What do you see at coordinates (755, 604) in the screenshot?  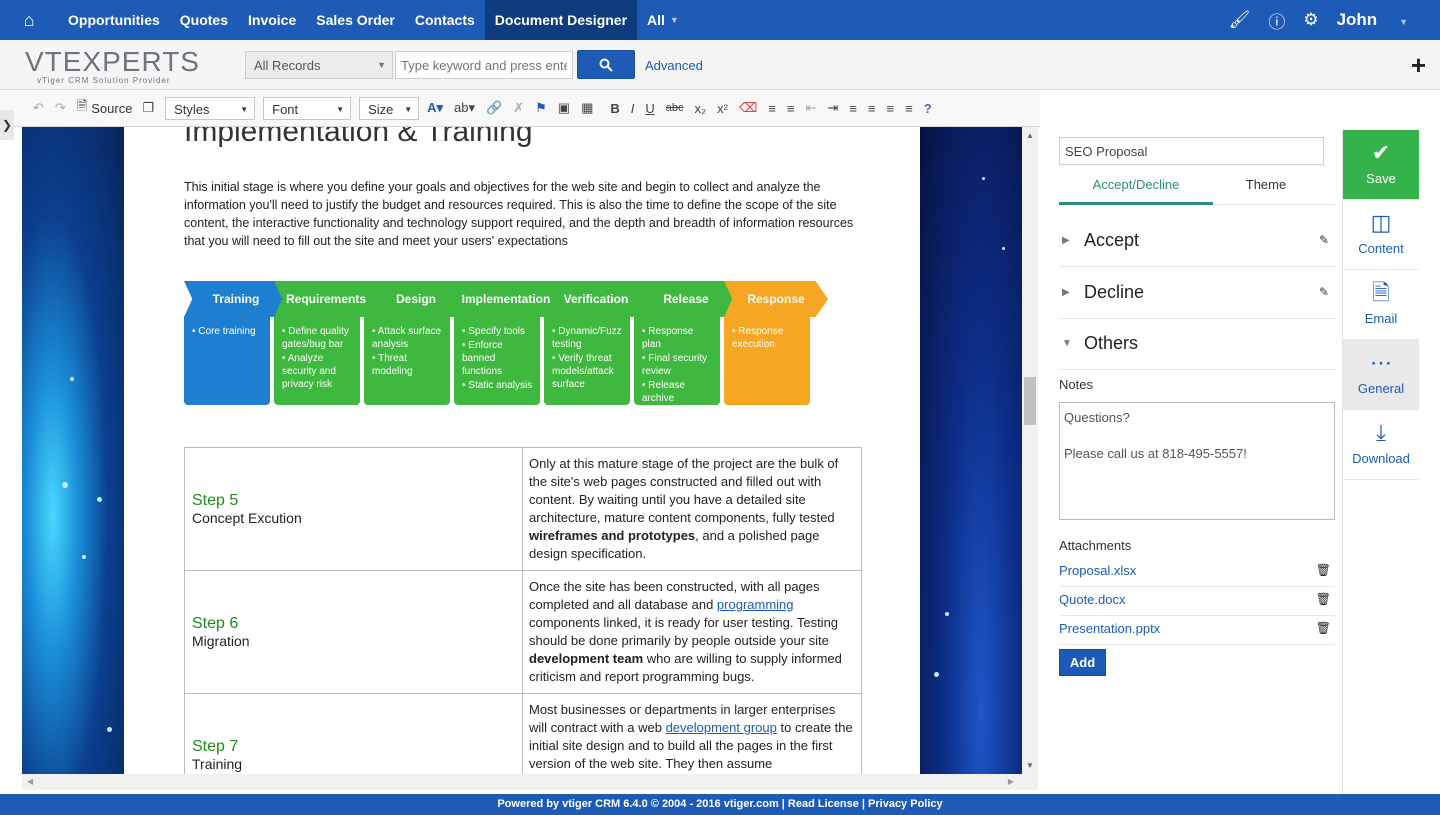 I see `programming-link: programming` at bounding box center [755, 604].